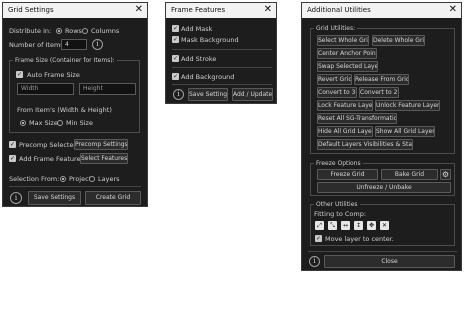 The image size is (474, 323). Describe the element at coordinates (109, 179) in the screenshot. I see `layers-label: Layers` at that location.